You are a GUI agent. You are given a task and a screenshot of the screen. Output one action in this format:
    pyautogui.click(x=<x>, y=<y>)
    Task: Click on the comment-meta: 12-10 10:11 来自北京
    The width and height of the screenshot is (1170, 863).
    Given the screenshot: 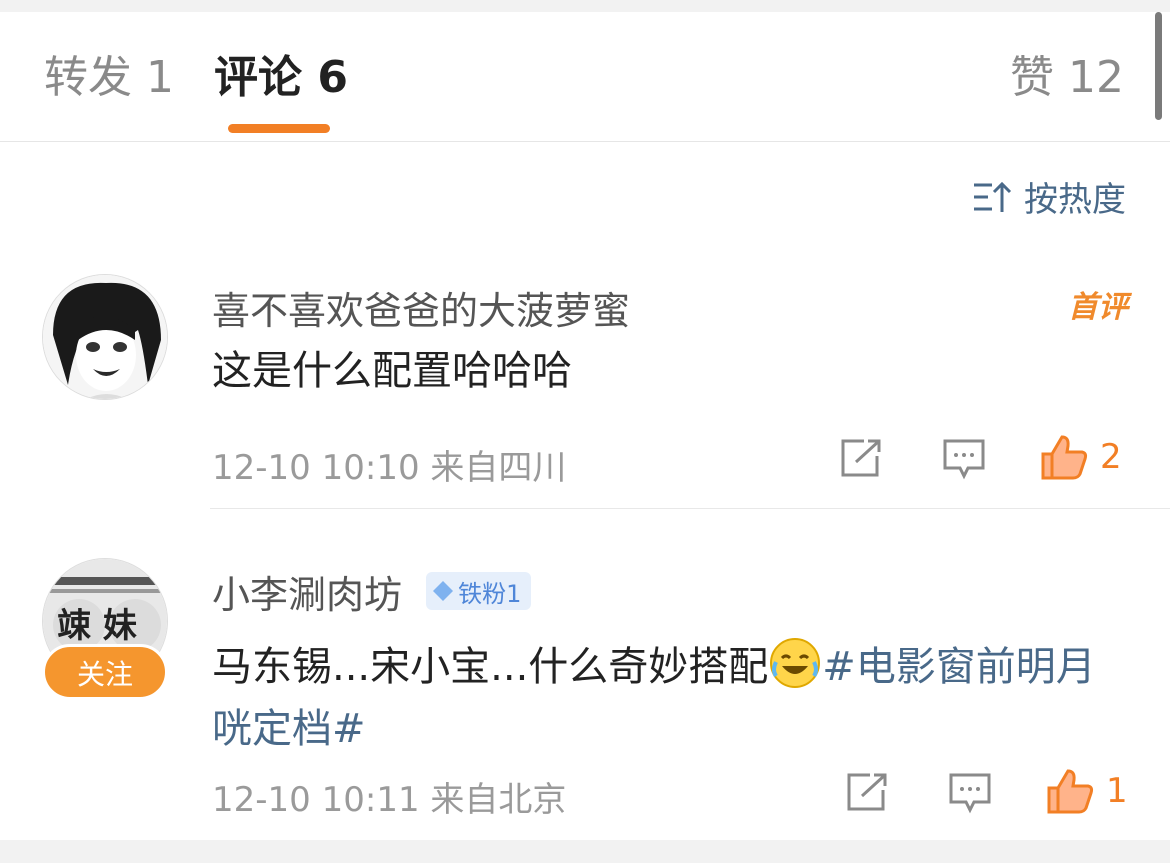 What is the action you would take?
    pyautogui.click(x=389, y=796)
    